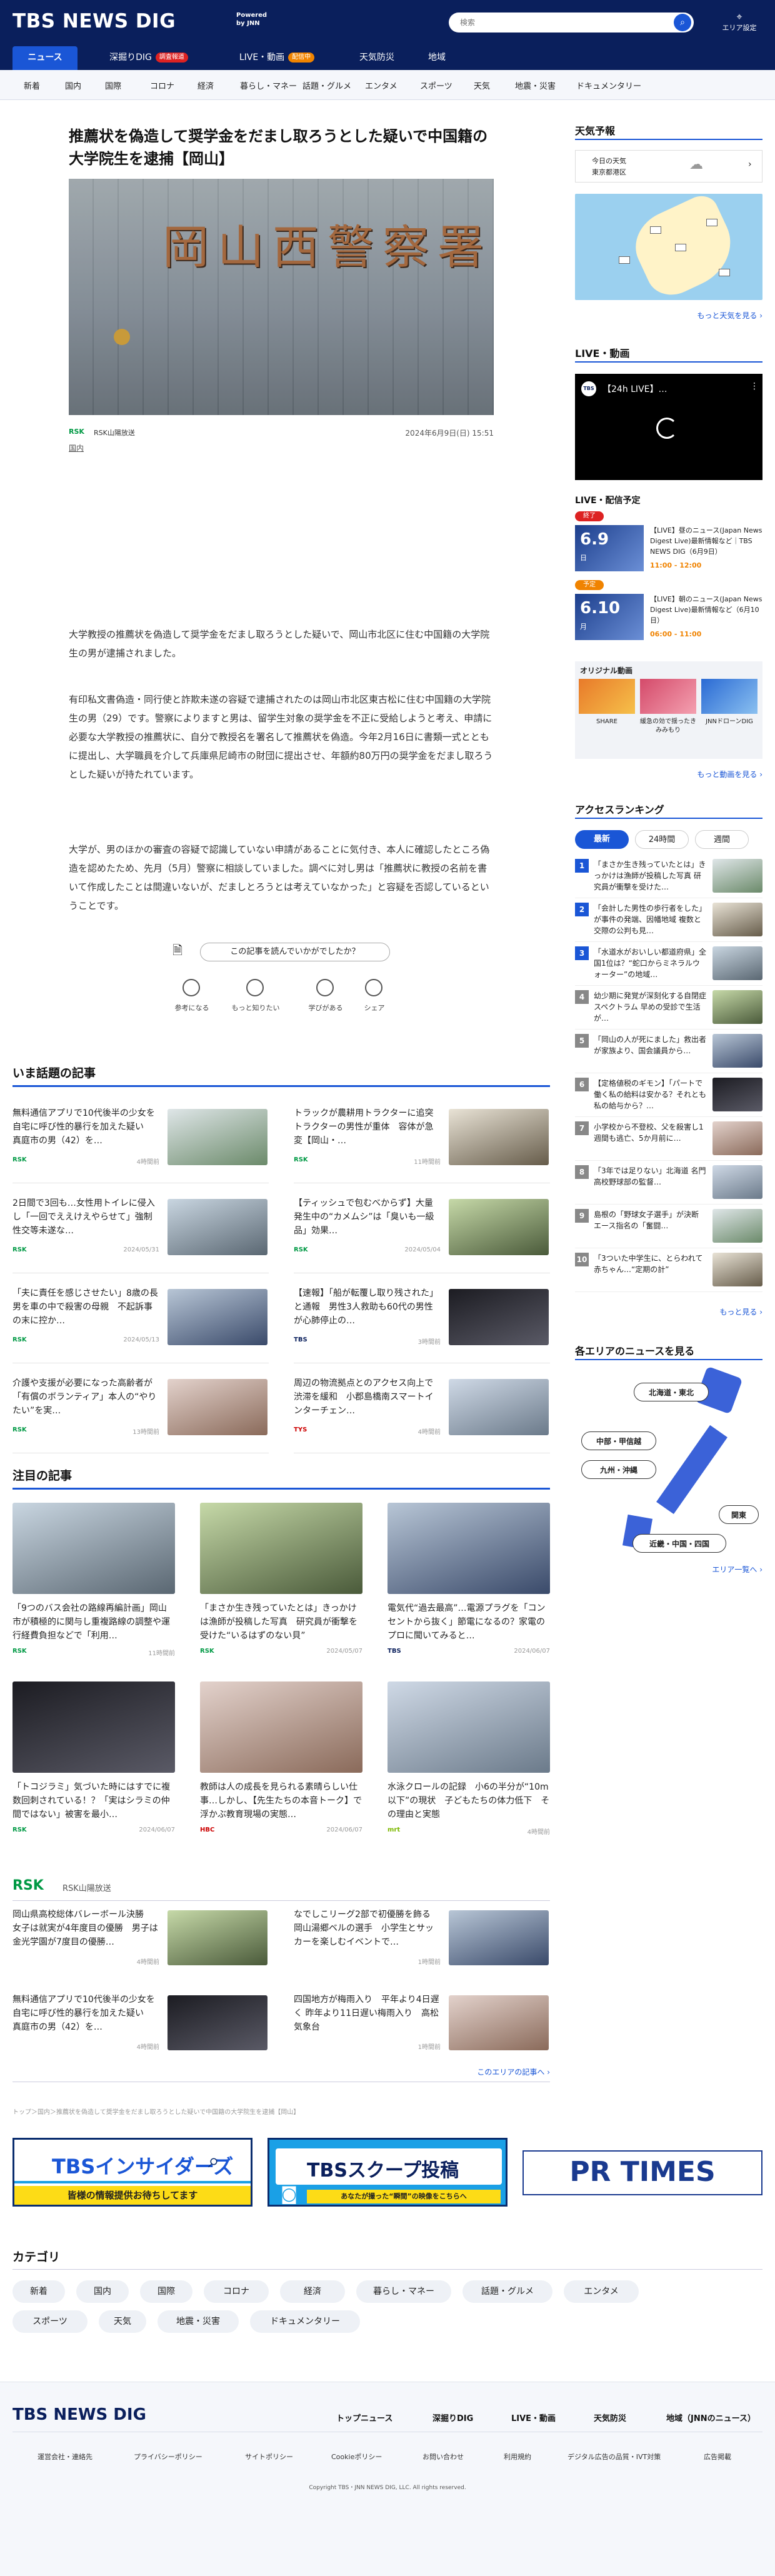 The width and height of the screenshot is (775, 2576). What do you see at coordinates (571, 23) in the screenshot?
I see `search-input` at bounding box center [571, 23].